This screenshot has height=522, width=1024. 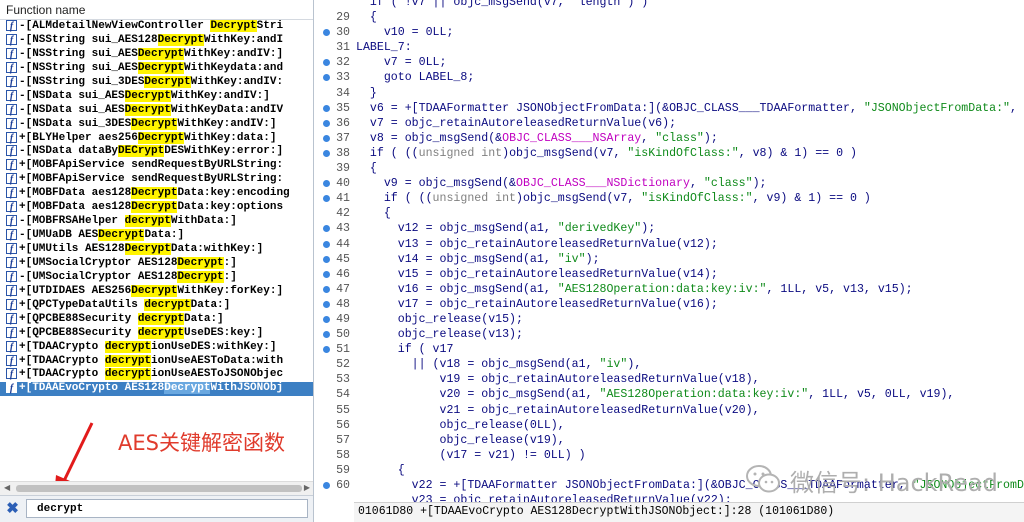 What do you see at coordinates (156, 347) in the screenshot?
I see `function-list-item: f +[TDAACrypto decryptionUseDES:withKey:]` at bounding box center [156, 347].